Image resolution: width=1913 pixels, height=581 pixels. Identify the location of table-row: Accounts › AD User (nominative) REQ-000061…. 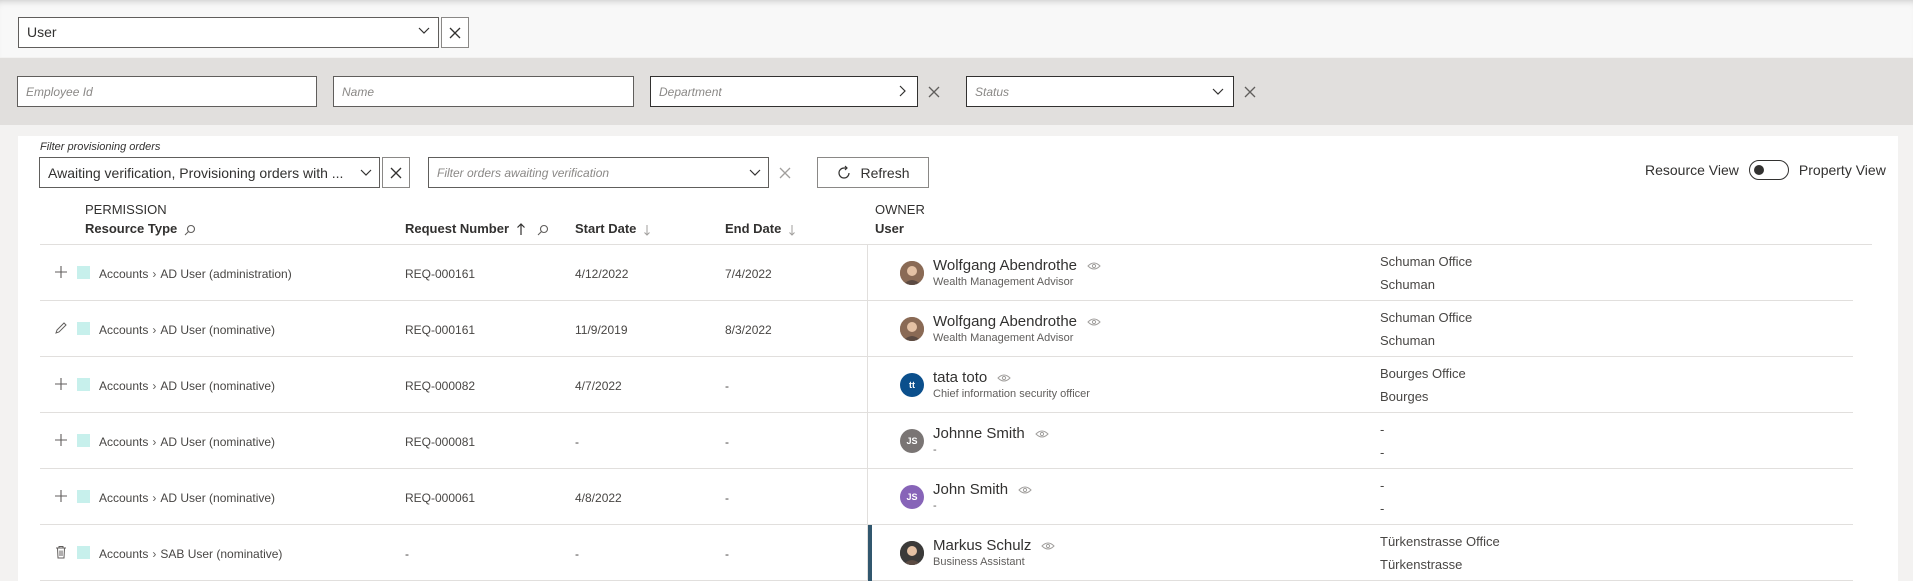
(946, 497).